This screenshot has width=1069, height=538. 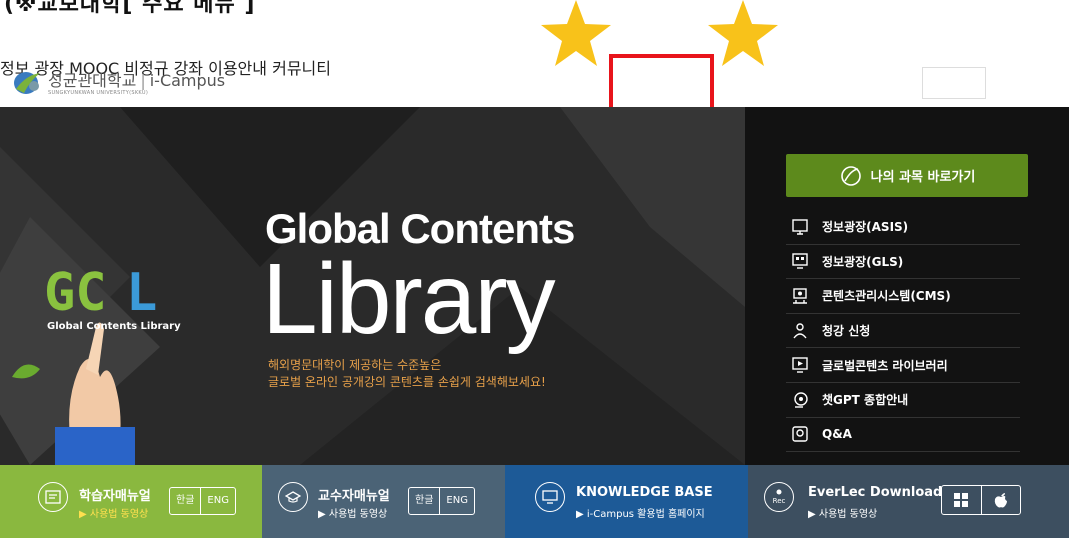 I want to click on menu-item-asis: 정보광장(ASIS), so click(x=903, y=227).